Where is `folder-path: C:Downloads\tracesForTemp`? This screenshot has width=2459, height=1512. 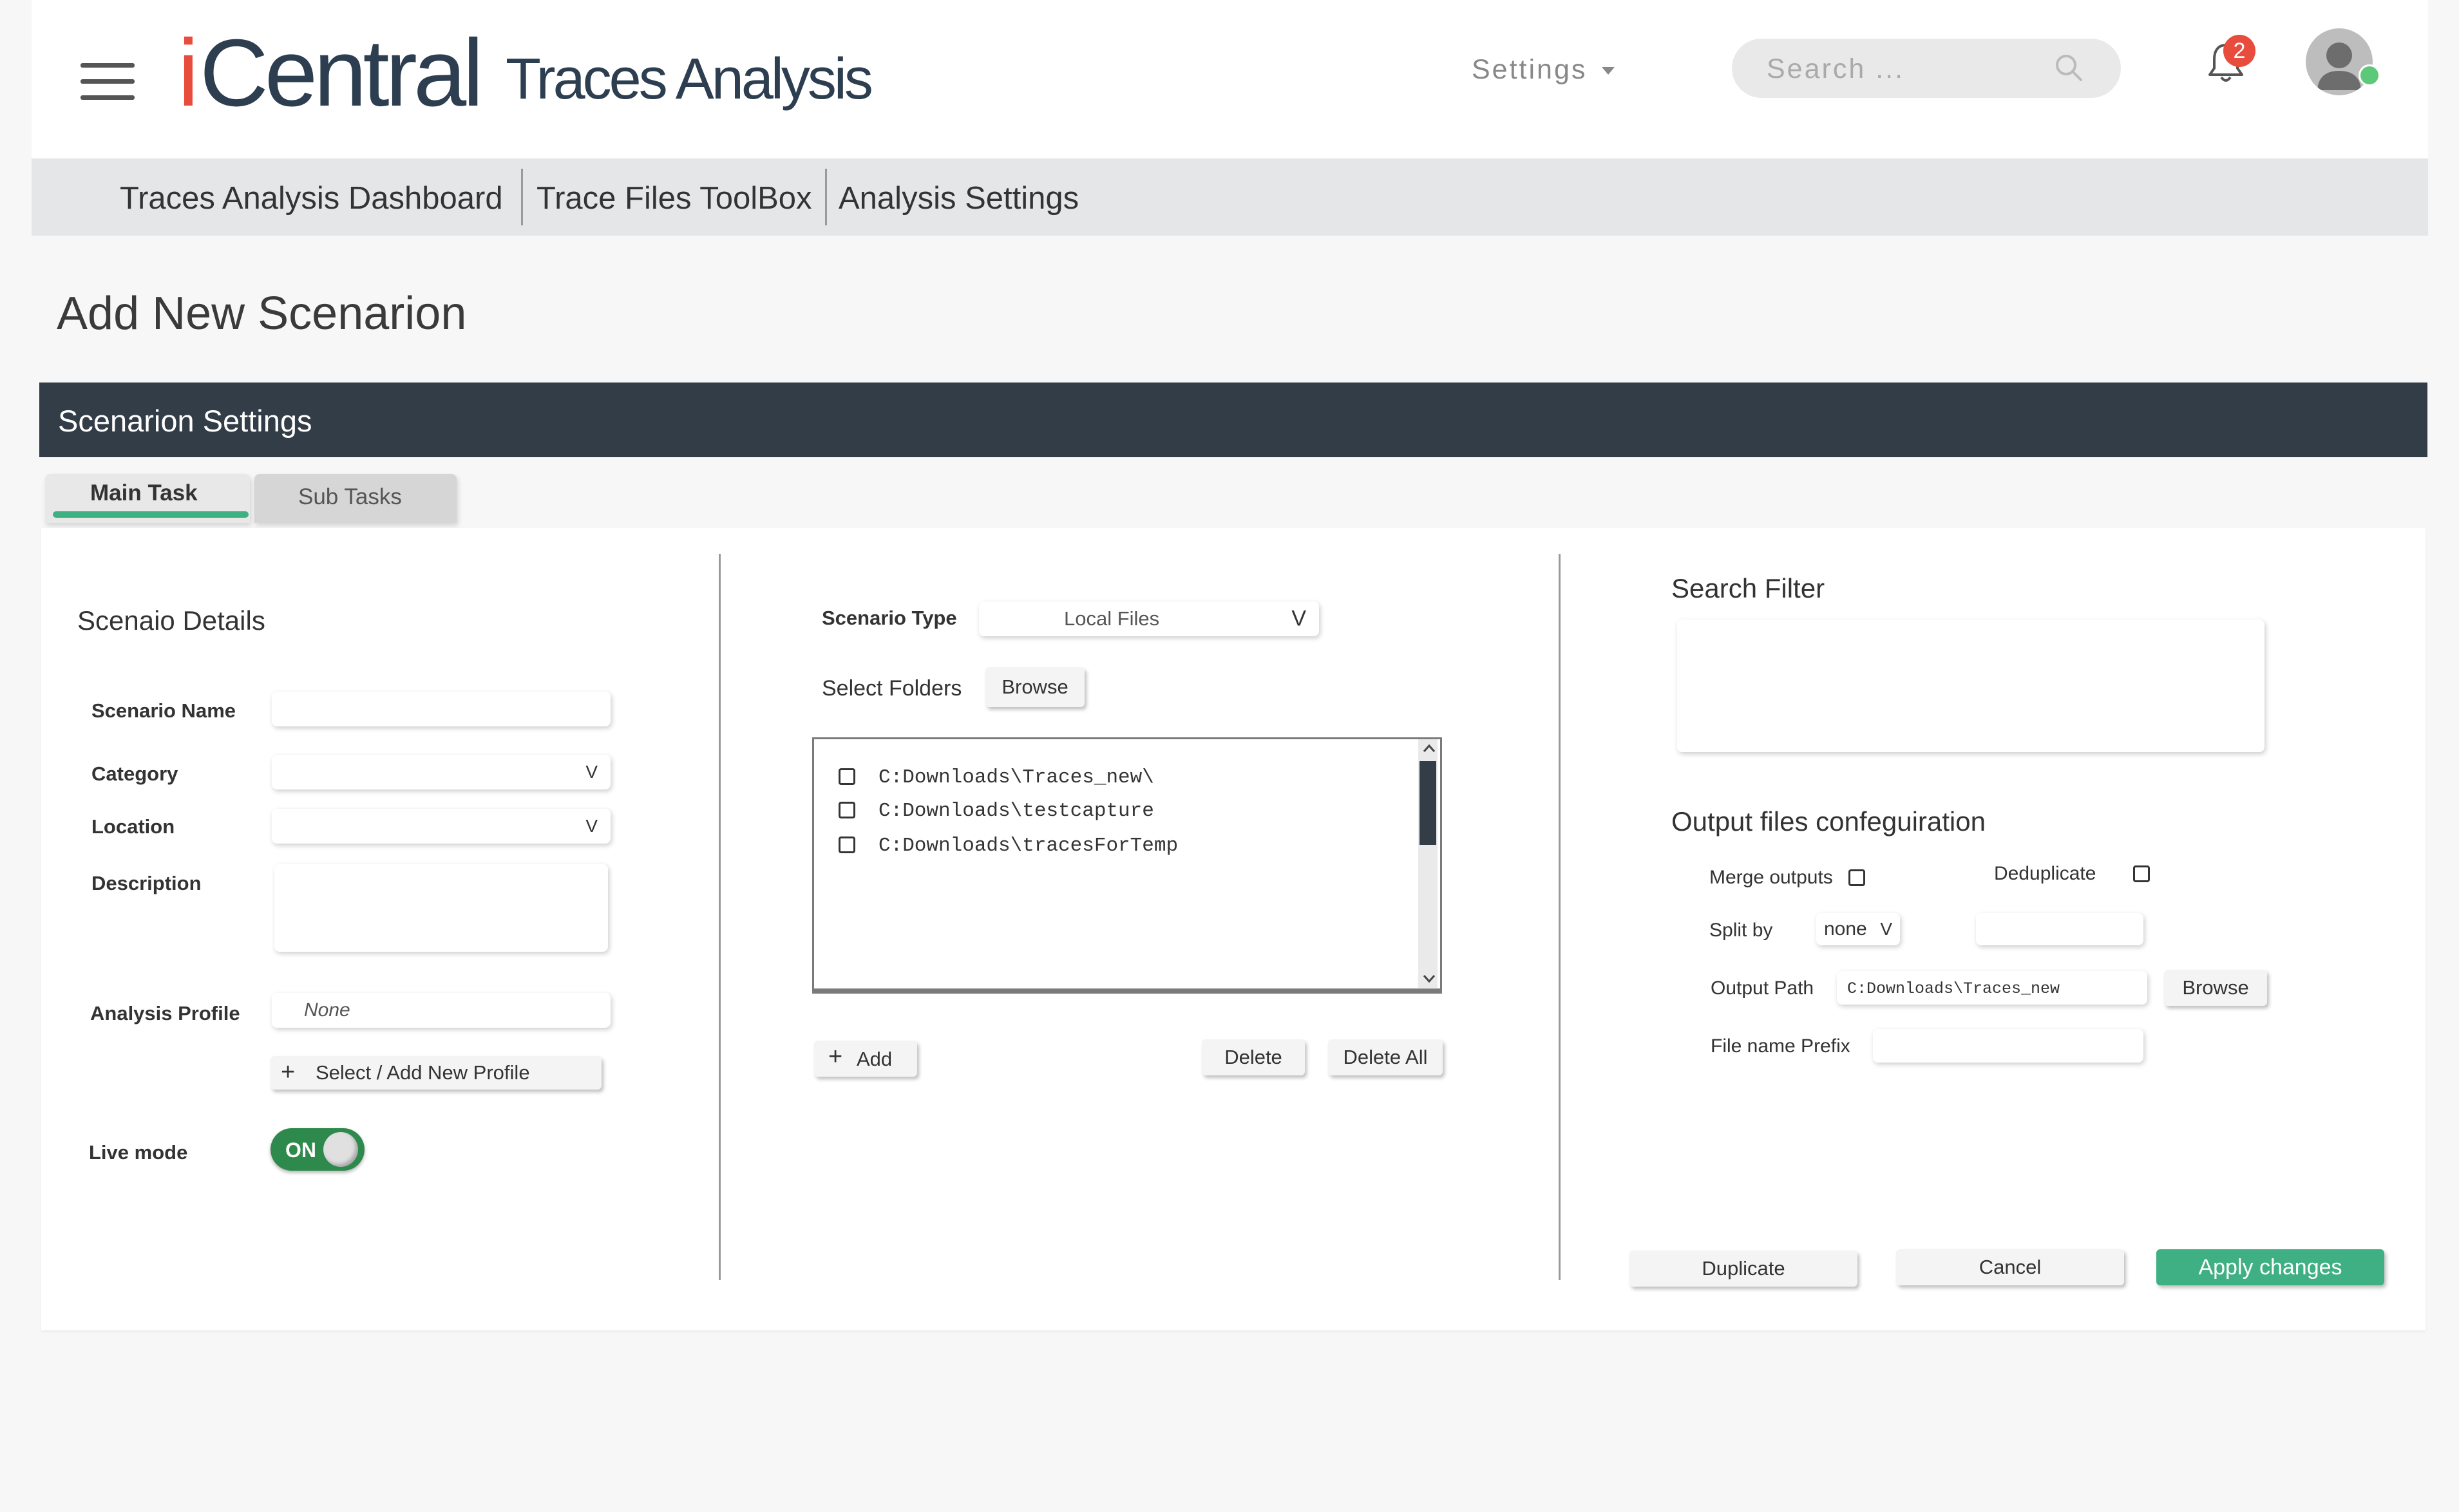 folder-path: C:Downloads\tracesForTemp is located at coordinates (1028, 846).